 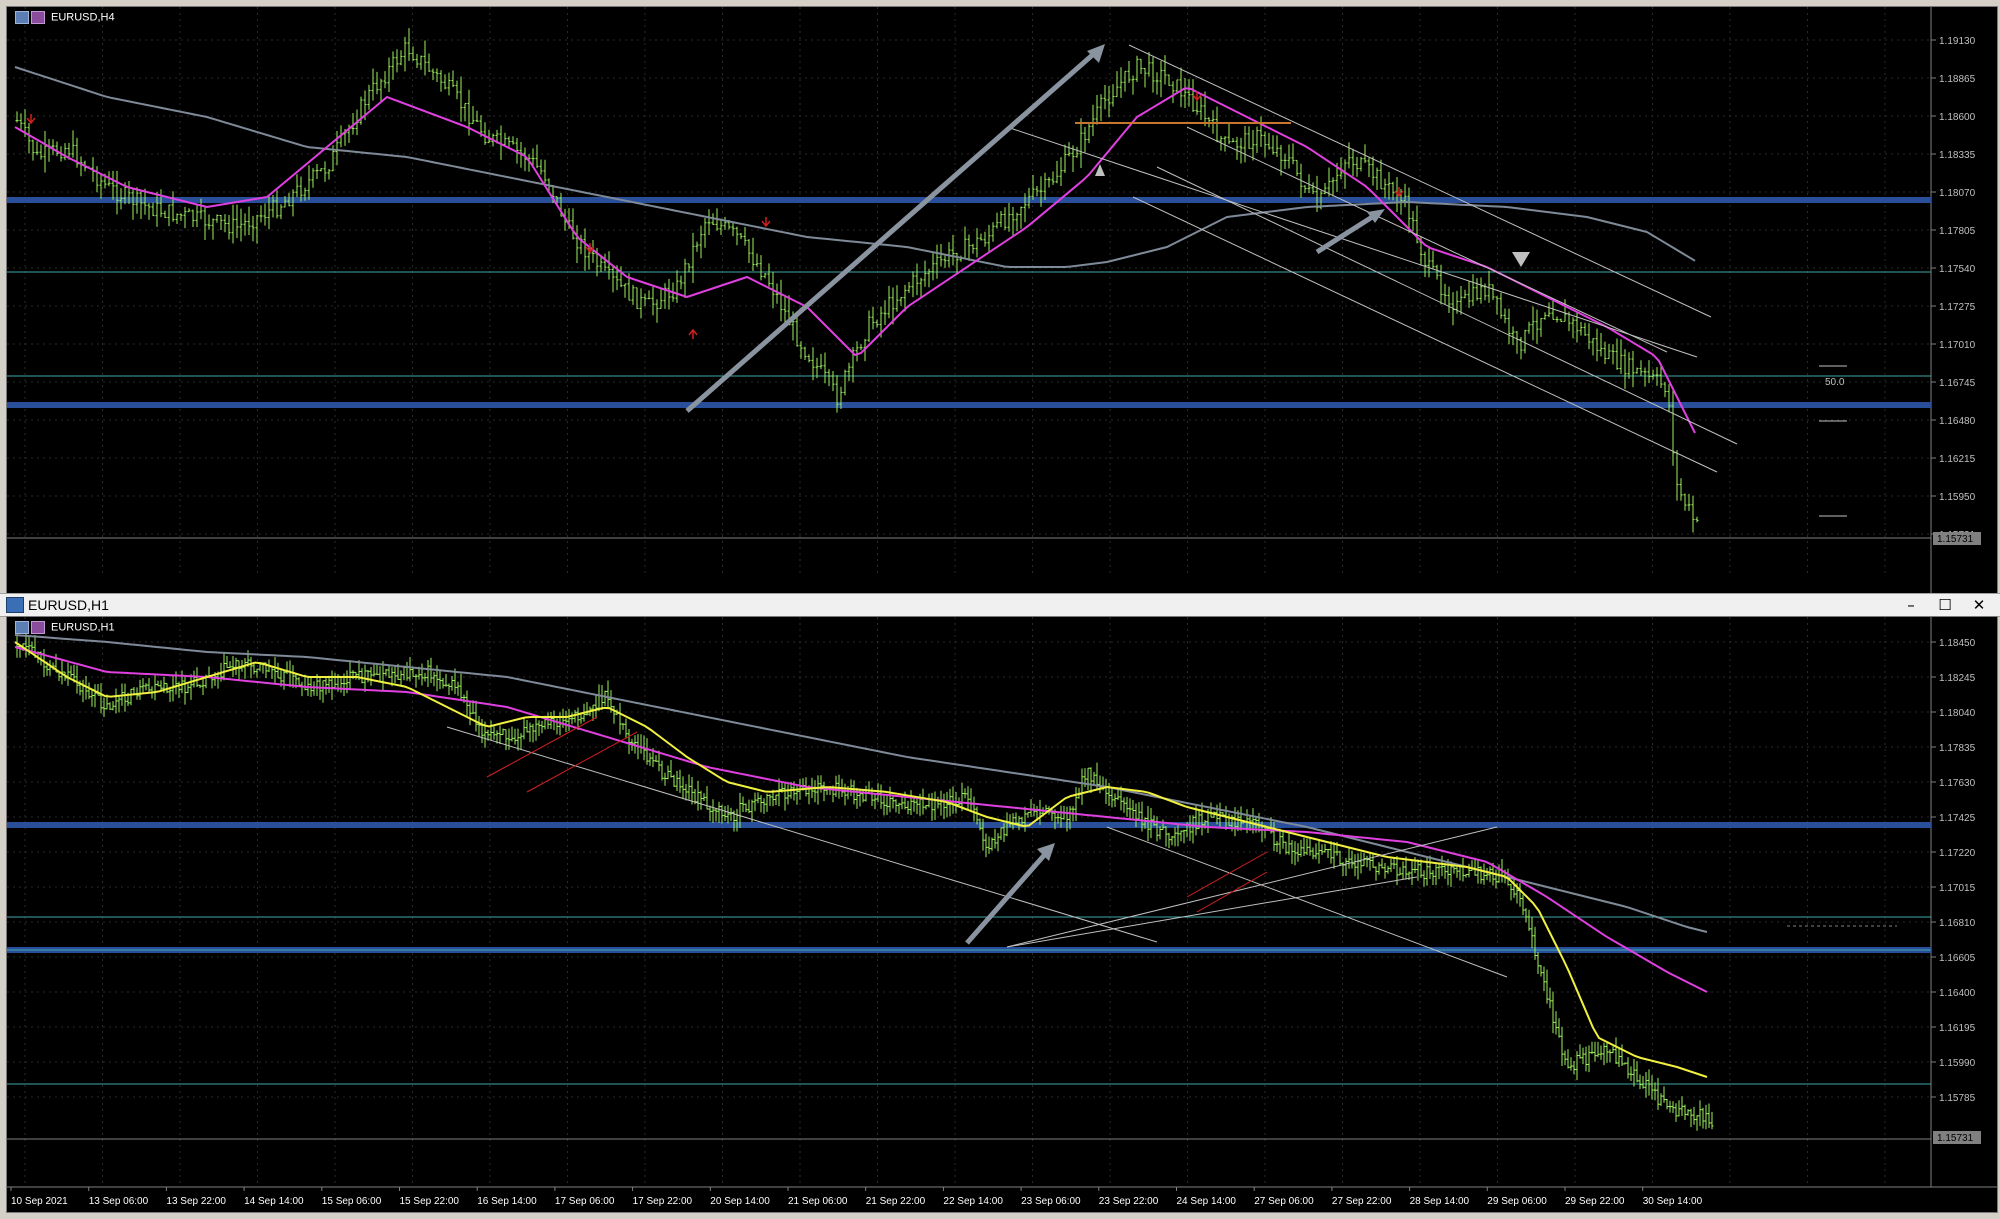 I want to click on price-tick-label: 1.18335, so click(x=1957, y=155).